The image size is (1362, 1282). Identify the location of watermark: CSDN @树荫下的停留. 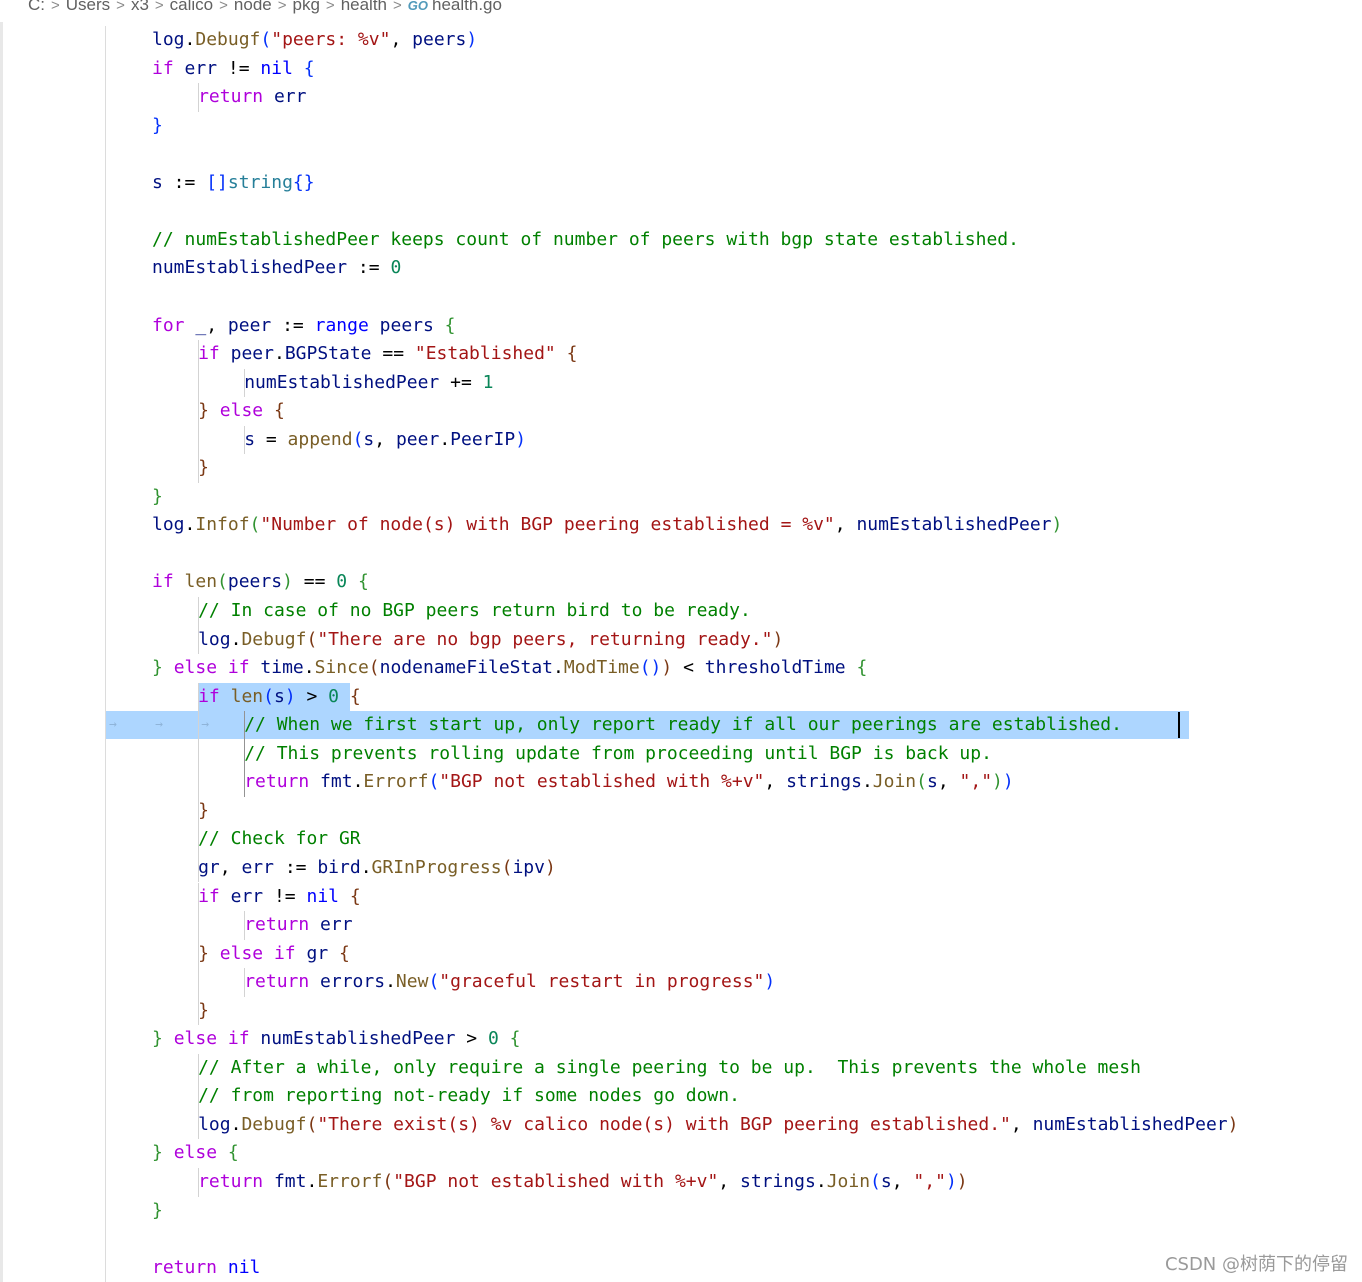
(1256, 1264).